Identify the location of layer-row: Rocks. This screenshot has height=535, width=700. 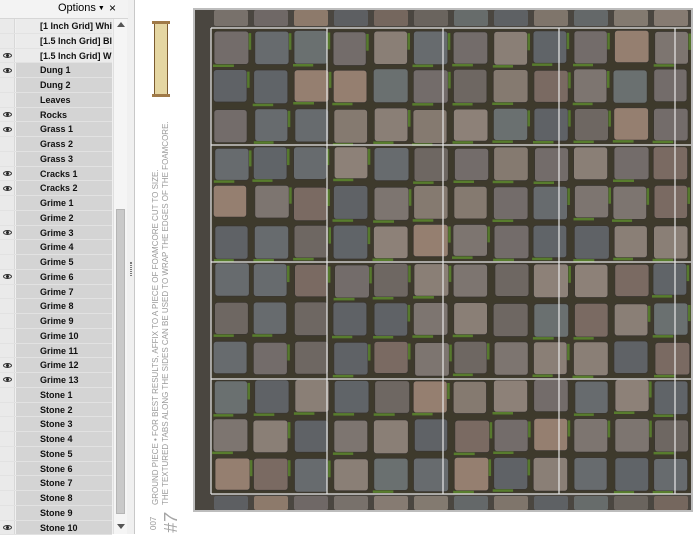
(56, 115).